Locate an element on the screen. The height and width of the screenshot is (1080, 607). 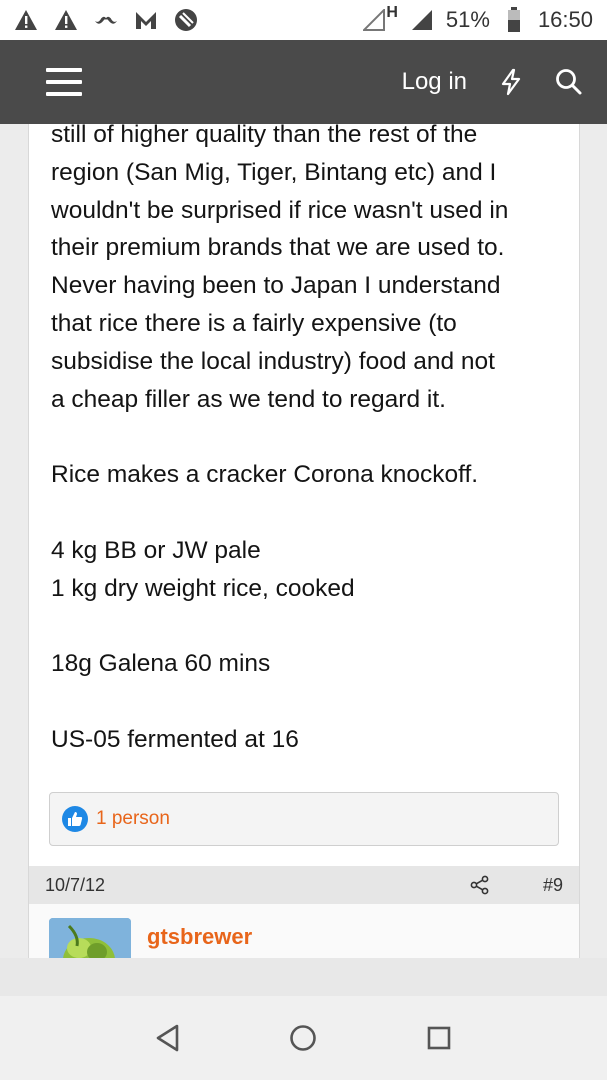
signal-empty-icon is located at coordinates (374, 20).